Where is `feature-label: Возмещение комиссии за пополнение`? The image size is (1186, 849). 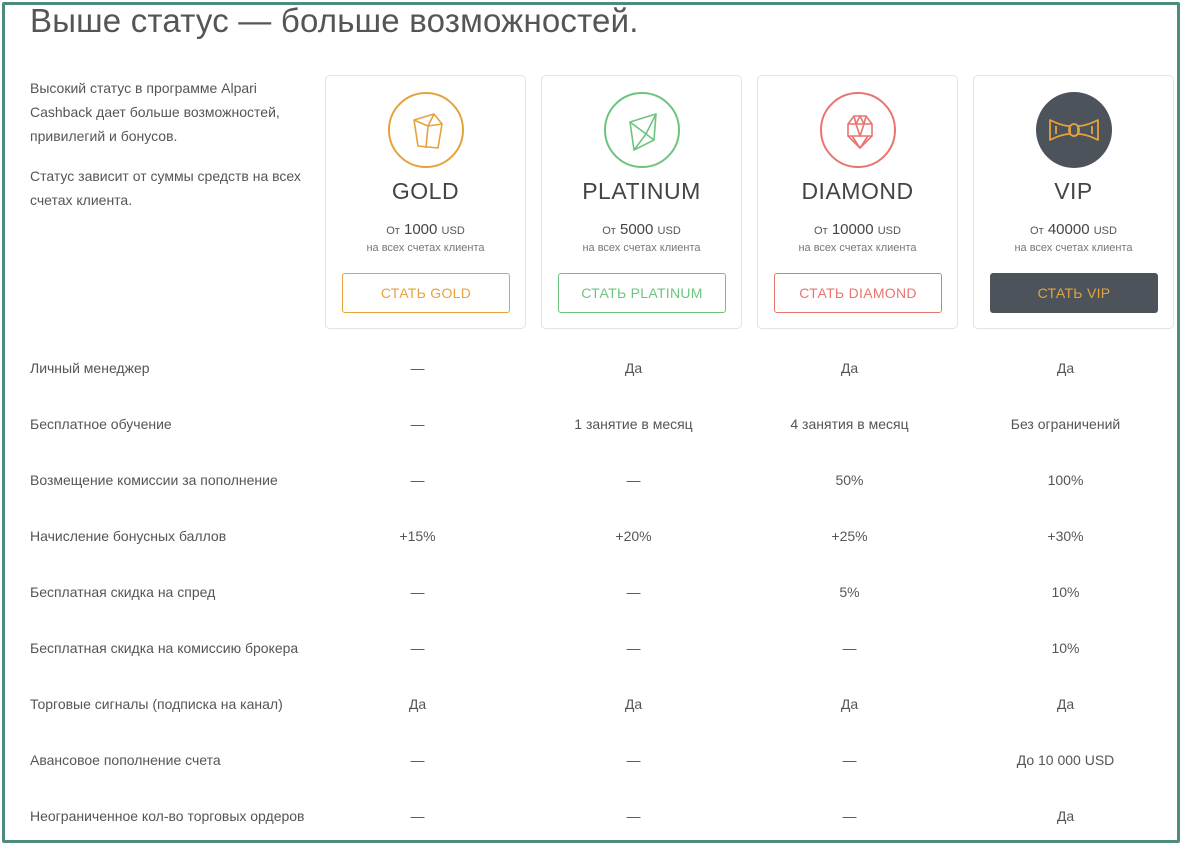 feature-label: Возмещение комиссии за пополнение is located at coordinates (154, 480).